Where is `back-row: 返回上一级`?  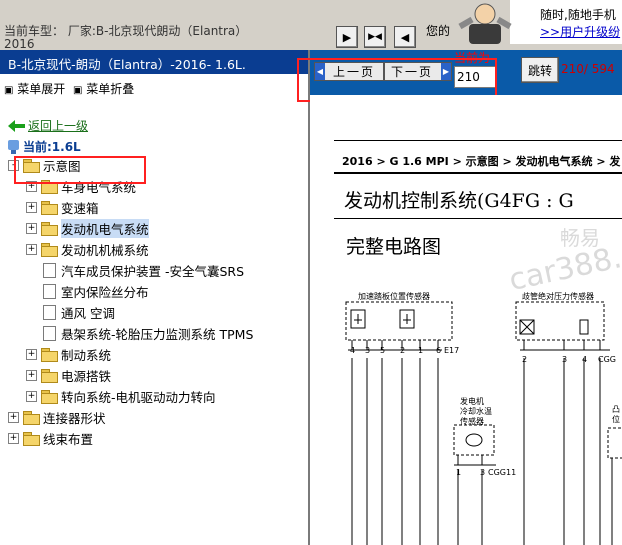 back-row: 返回上一级 is located at coordinates (48, 125).